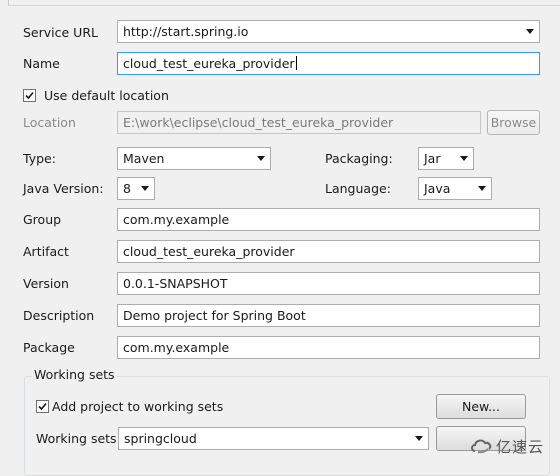  What do you see at coordinates (176, 219) in the screenshot?
I see `group-value: com.my.example` at bounding box center [176, 219].